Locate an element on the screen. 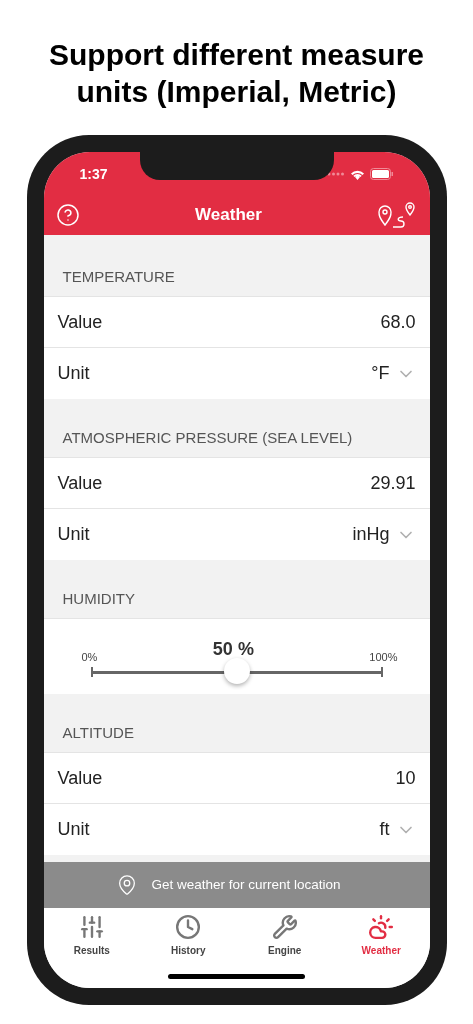  headline: Support different measure units (Imperial, Metric) is located at coordinates (236, 73).